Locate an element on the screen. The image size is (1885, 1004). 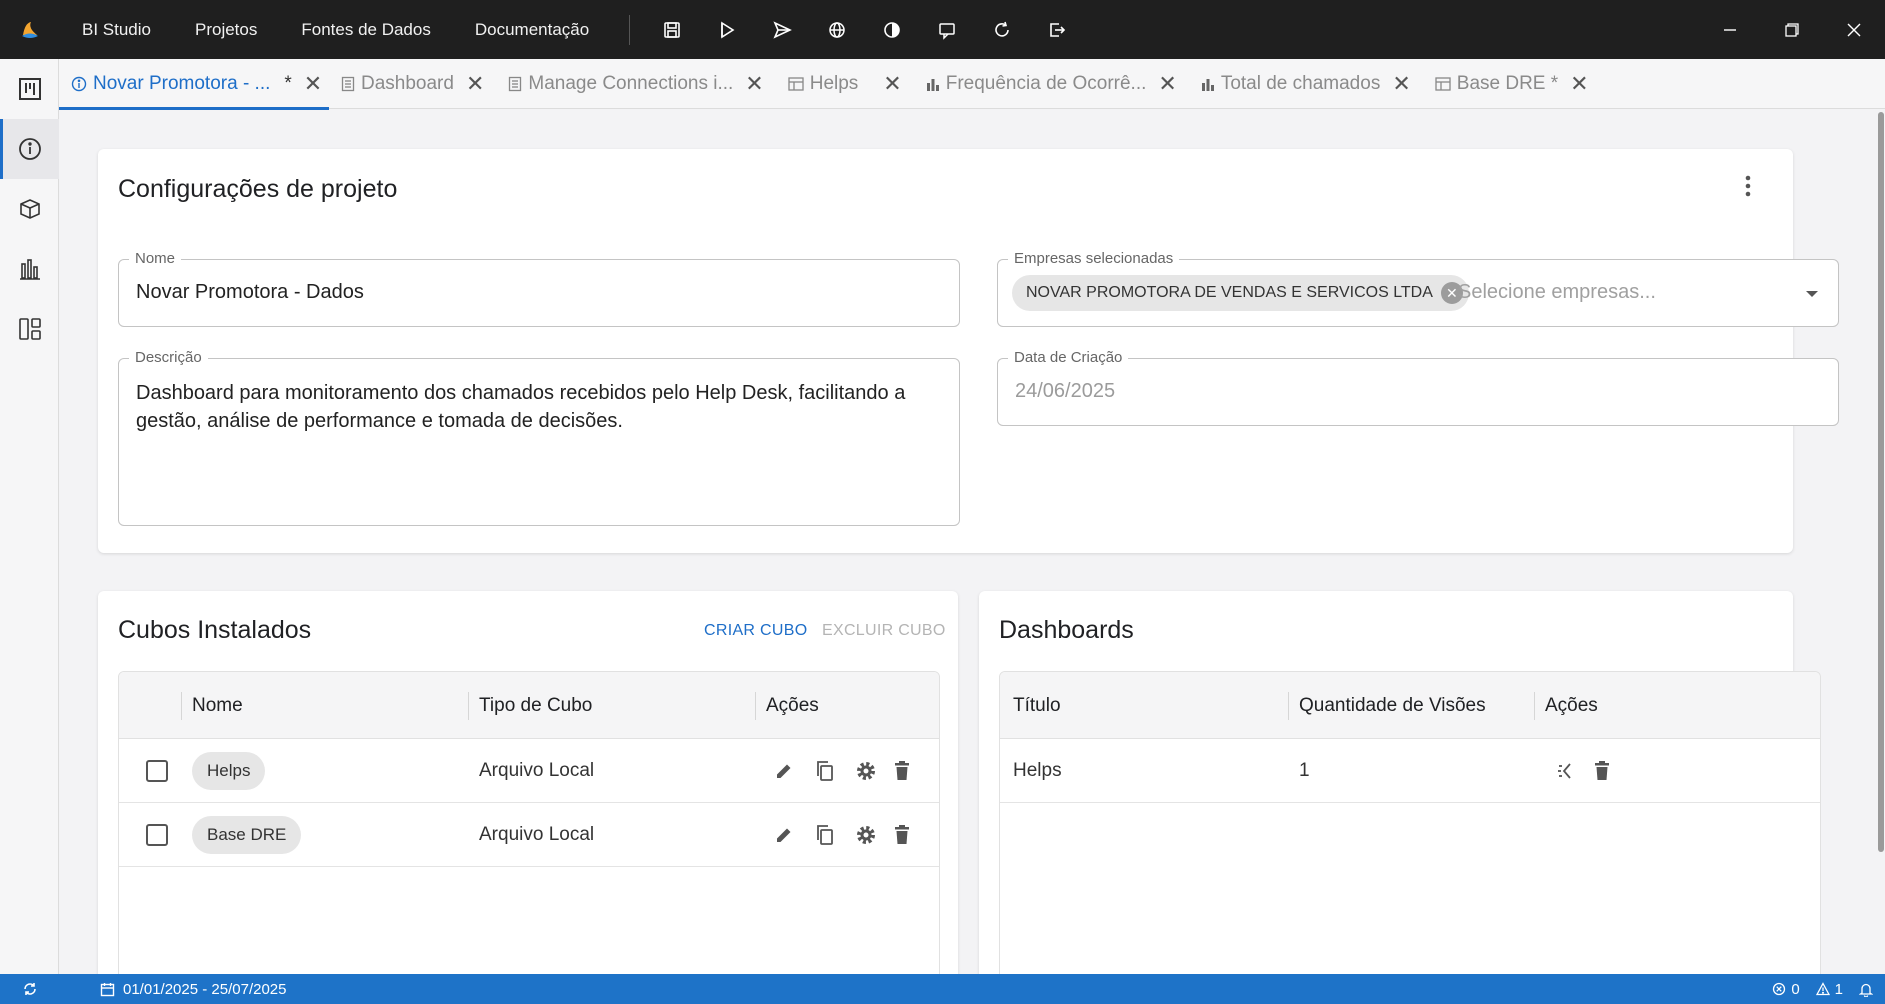
tab-helps: Helps ✕ is located at coordinates (845, 84).